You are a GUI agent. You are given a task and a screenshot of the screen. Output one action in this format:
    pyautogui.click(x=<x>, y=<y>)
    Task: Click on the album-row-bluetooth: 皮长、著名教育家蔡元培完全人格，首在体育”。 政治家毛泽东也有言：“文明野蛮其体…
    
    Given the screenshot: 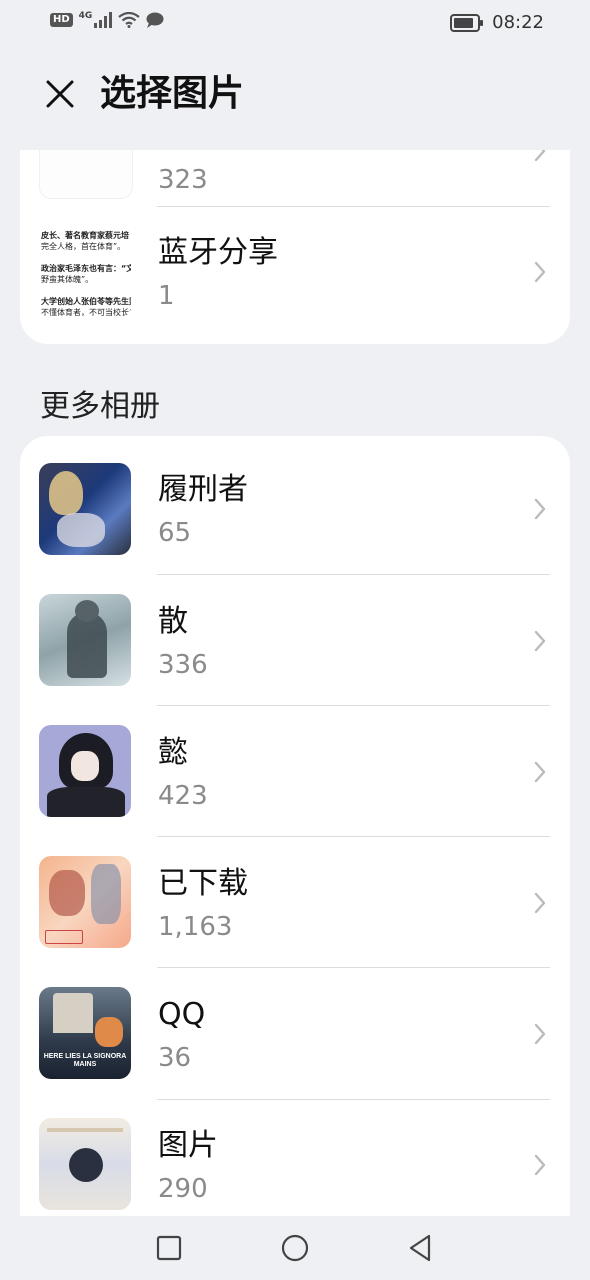 What is the action you would take?
    pyautogui.click(x=295, y=272)
    